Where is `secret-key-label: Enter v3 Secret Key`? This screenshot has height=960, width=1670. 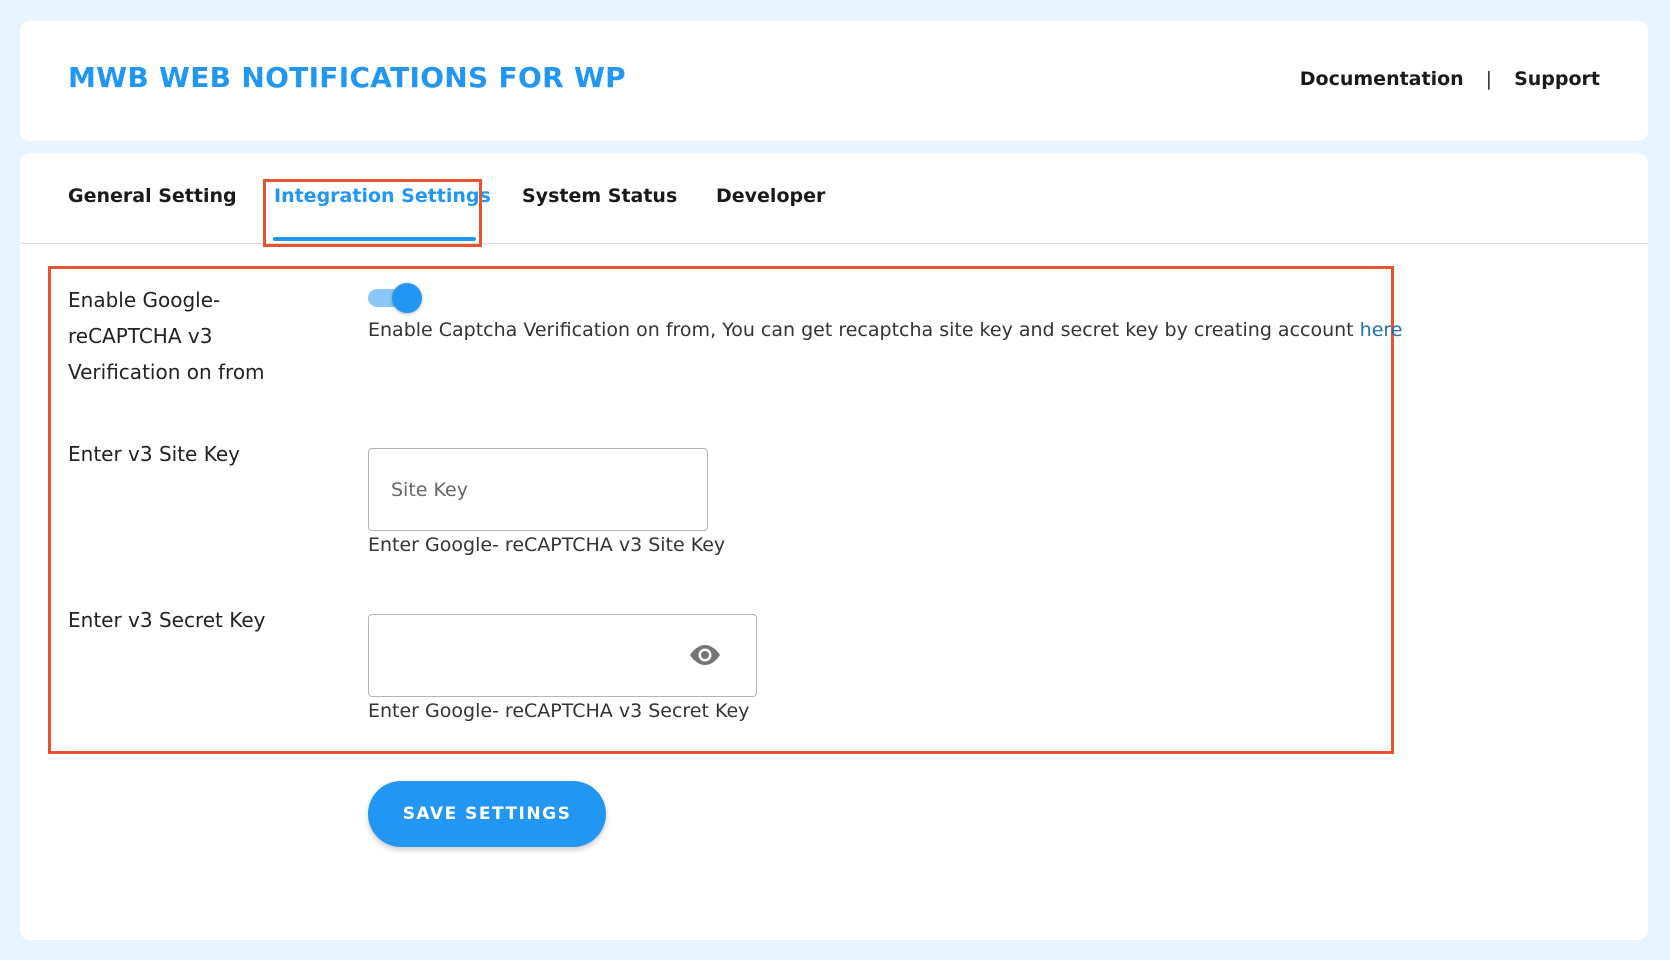
secret-key-label: Enter v3 Secret Key is located at coordinates (167, 620).